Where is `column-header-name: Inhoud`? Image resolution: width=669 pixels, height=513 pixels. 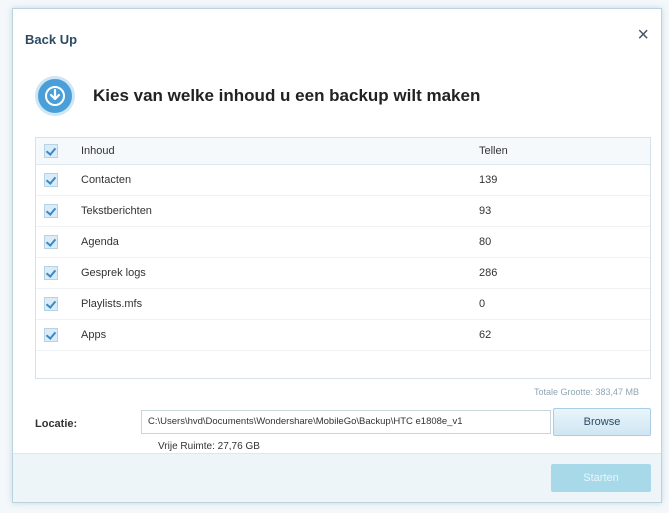 column-header-name: Inhoud is located at coordinates (98, 151).